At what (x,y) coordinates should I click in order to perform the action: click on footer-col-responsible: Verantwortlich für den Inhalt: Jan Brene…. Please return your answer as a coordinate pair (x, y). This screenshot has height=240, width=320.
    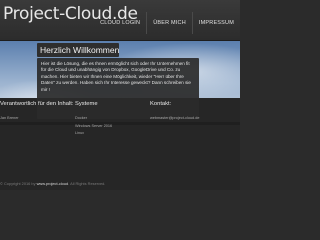
    Looking at the image, I should click on (36, 112).